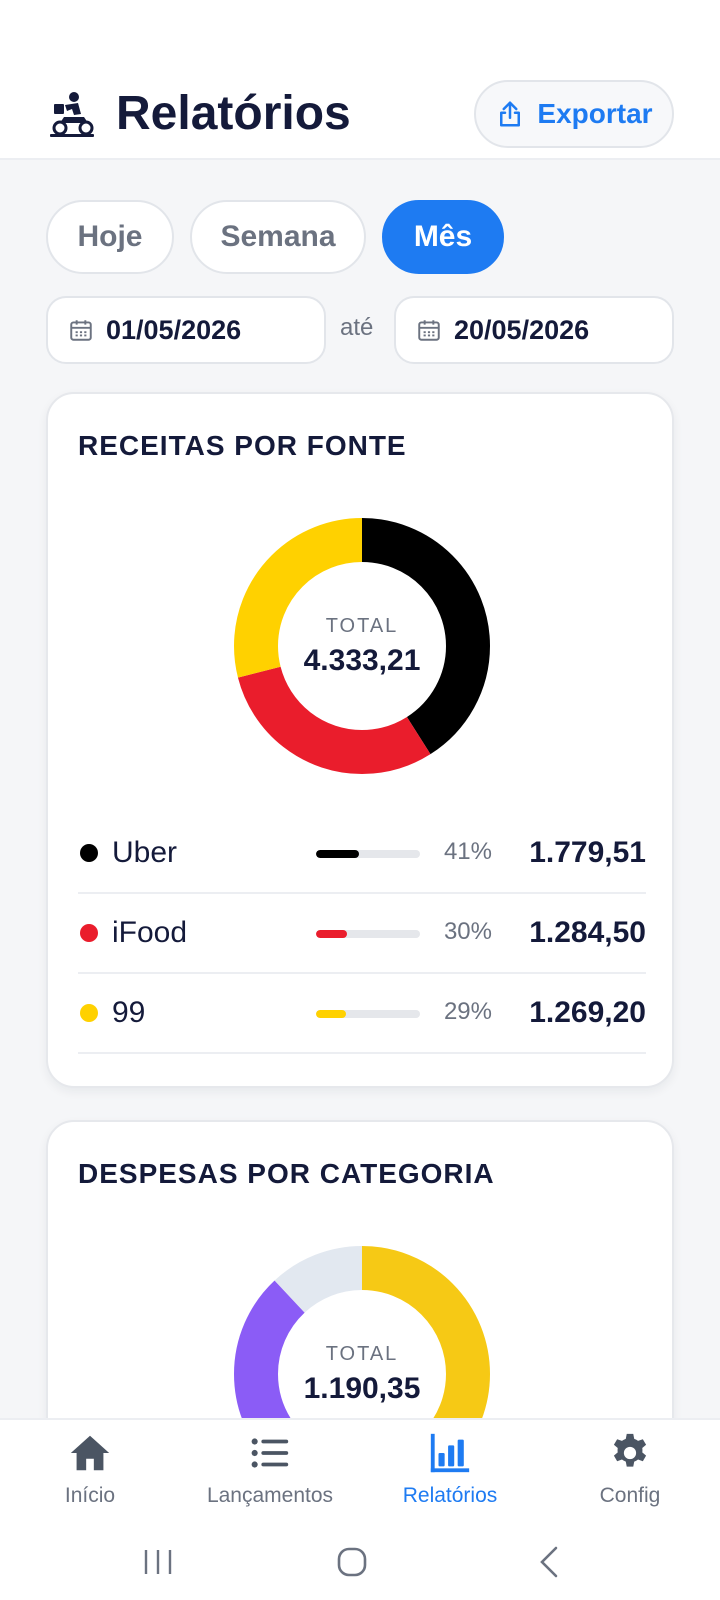  I want to click on nav-item-relatorios: Relatórios, so click(450, 1475).